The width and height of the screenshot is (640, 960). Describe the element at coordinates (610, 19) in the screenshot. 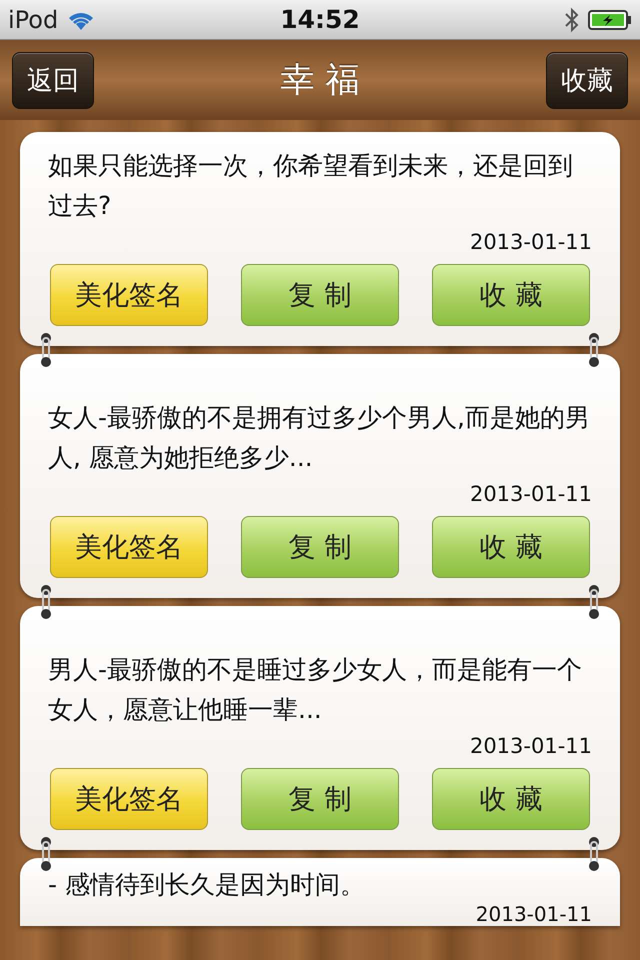

I see `battery-icon` at that location.